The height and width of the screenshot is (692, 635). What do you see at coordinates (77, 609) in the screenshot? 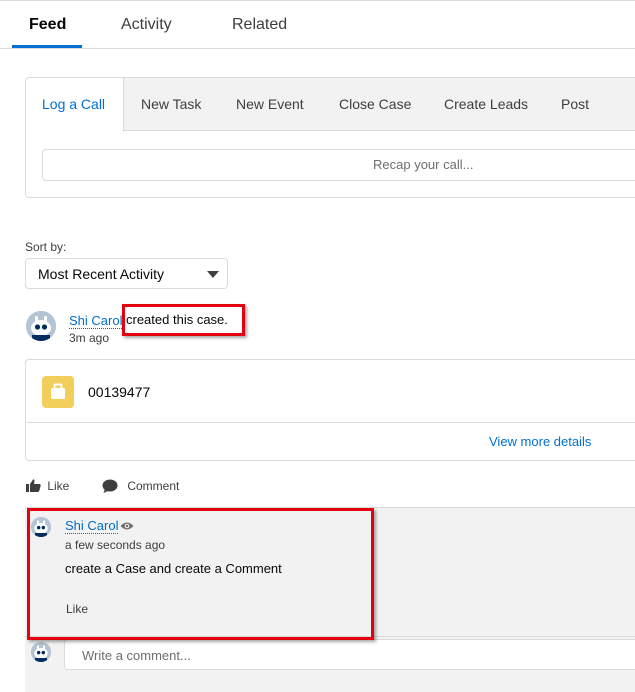
I see `comment-like-button: Like` at bounding box center [77, 609].